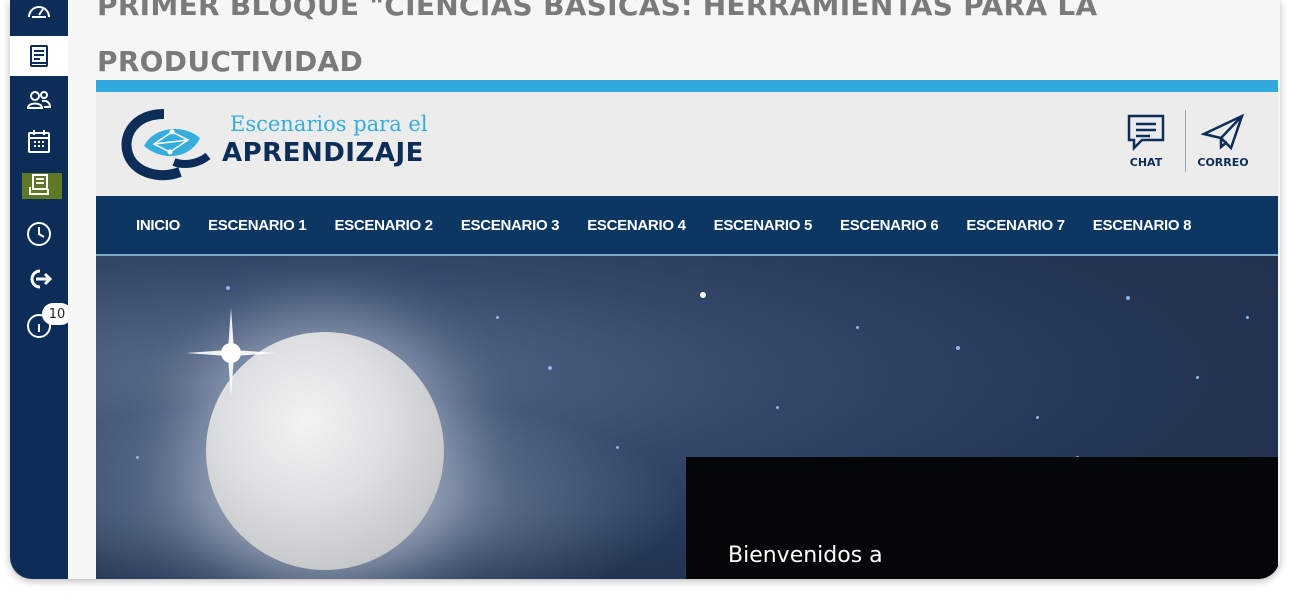 This screenshot has width=1292, height=601. I want to click on nav-escenario-6: ESCENARIO 6, so click(889, 225).